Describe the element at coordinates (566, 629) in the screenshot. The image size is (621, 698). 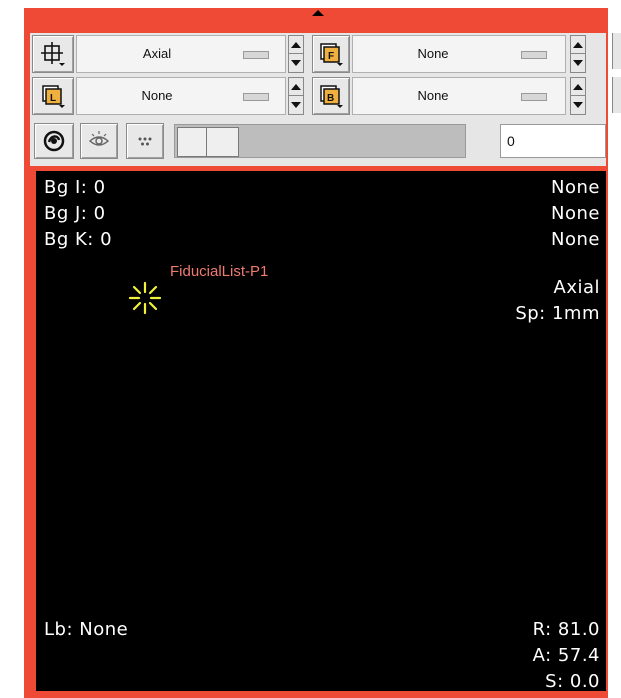
I see `r-coordinate: R: 81.0` at that location.